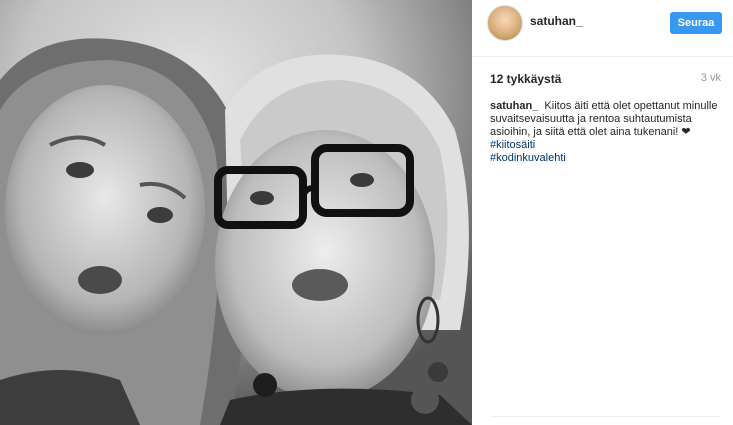 This screenshot has width=733, height=425. Describe the element at coordinates (525, 79) in the screenshot. I see `like-count: 12 tykkäystä` at that location.